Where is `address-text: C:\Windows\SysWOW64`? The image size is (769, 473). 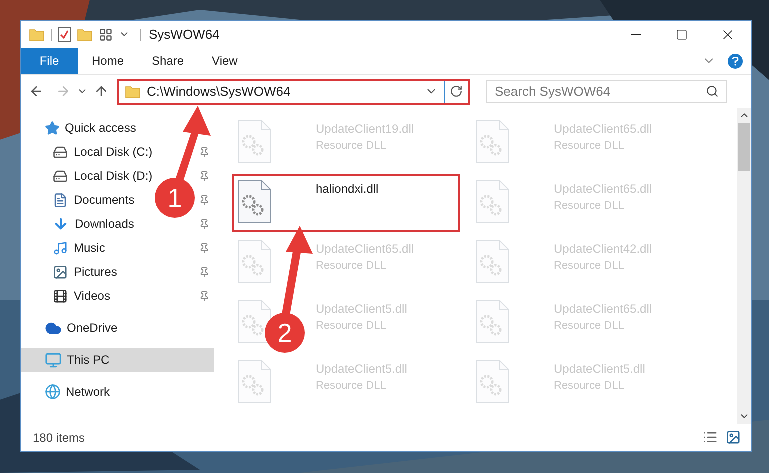 address-text: C:\Windows\SysWOW64 is located at coordinates (219, 91).